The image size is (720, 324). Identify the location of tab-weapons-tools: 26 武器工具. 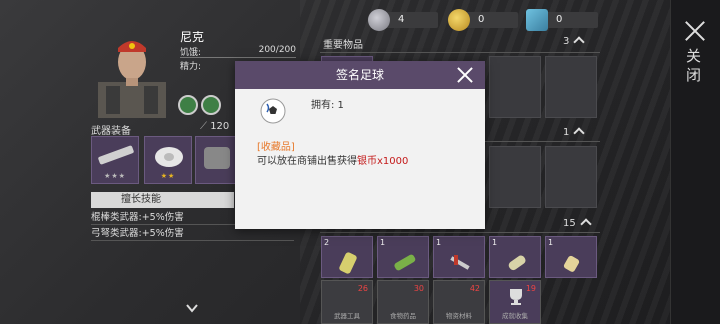
(347, 302).